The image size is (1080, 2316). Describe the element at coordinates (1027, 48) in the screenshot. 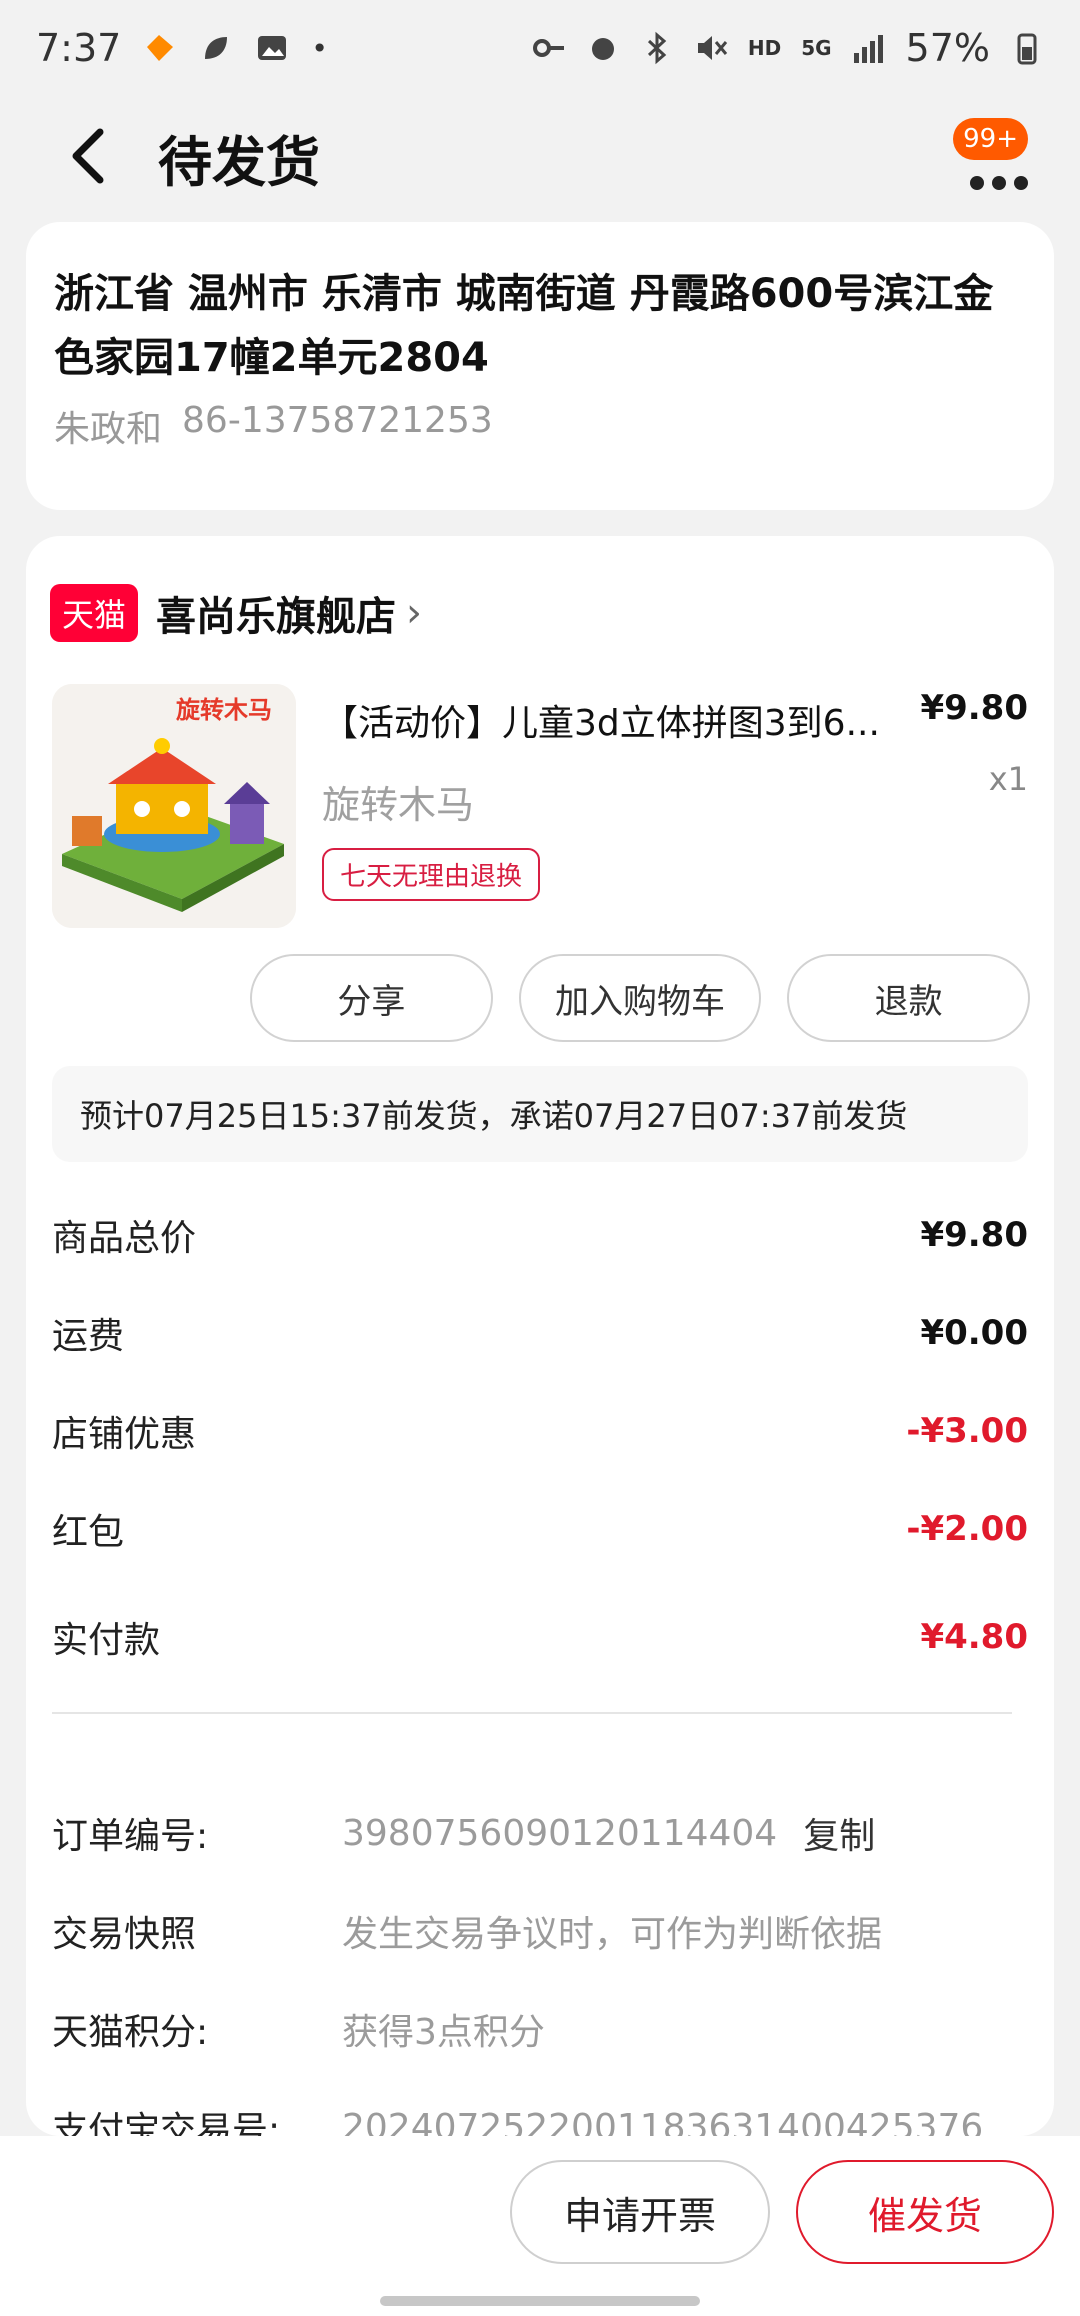

I see `battery-icon` at that location.